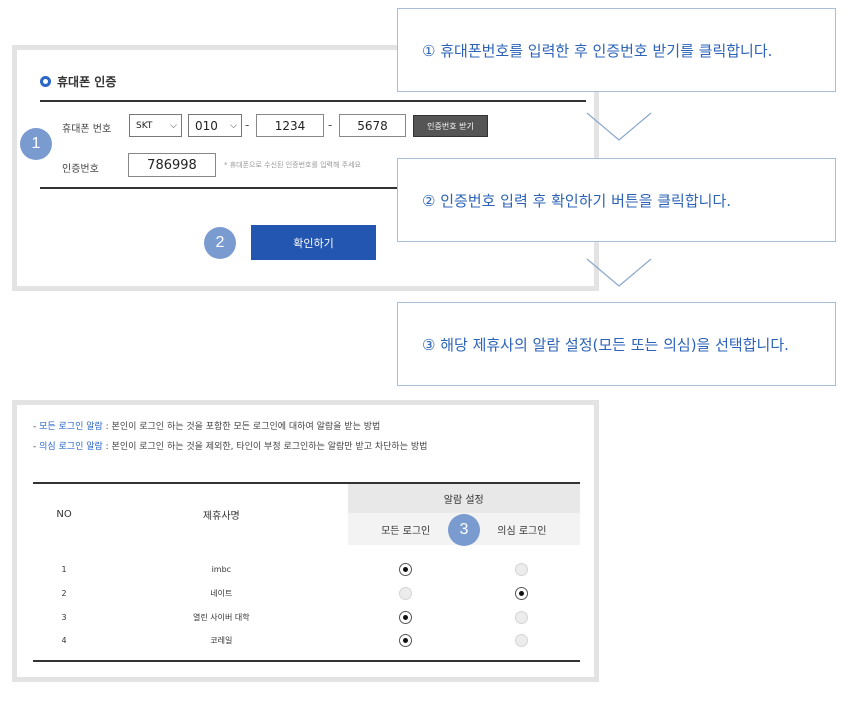 The image size is (848, 724). I want to click on instruction-callout-3: ③ 해당 제휴사의 알람 설정(모든 또는 의심)을 선택합니다., so click(616, 344).